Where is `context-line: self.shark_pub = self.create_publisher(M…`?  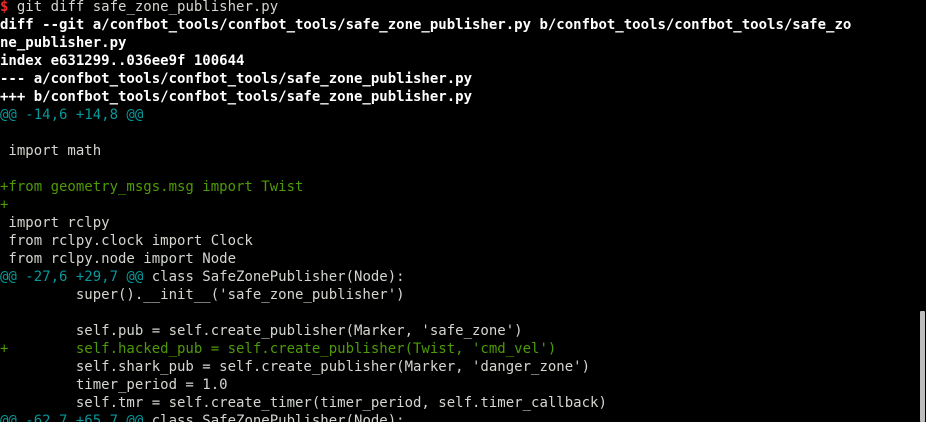
context-line: self.shark_pub = self.create_publisher(M… is located at coordinates (295, 367).